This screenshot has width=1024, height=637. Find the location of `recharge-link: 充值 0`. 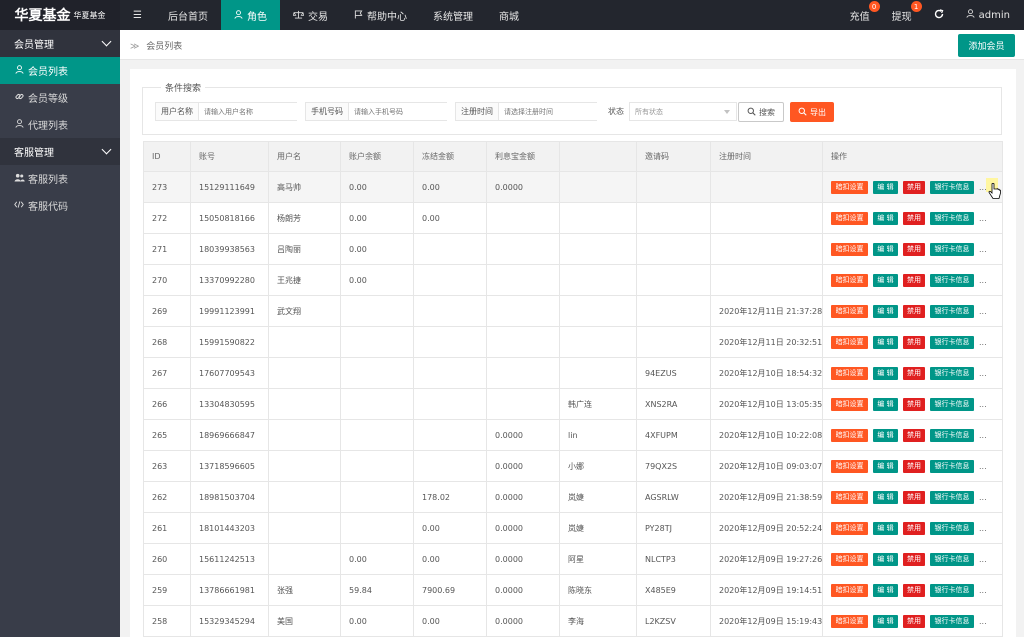

recharge-link: 充值 0 is located at coordinates (860, 15).